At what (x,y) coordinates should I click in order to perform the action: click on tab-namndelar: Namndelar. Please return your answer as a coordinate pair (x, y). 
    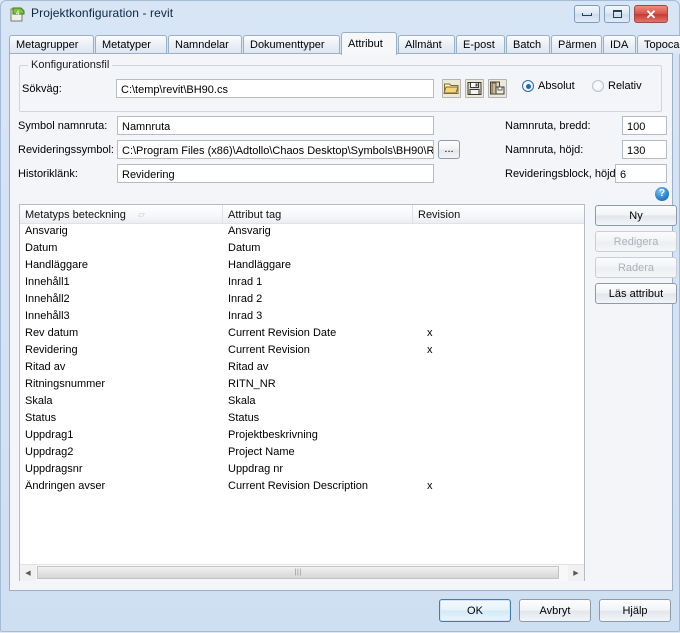
    Looking at the image, I should click on (205, 44).